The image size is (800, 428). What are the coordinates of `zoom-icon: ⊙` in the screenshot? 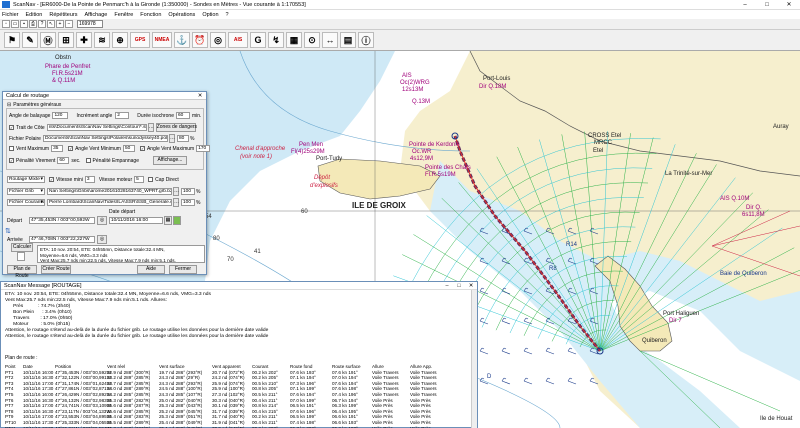 It's located at (312, 40).